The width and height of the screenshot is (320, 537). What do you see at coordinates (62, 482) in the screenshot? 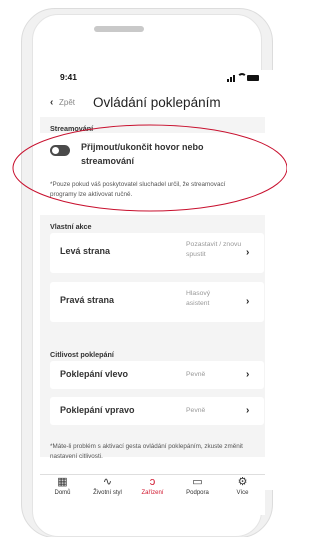
I see `grid-icon: ▦` at bounding box center [62, 482].